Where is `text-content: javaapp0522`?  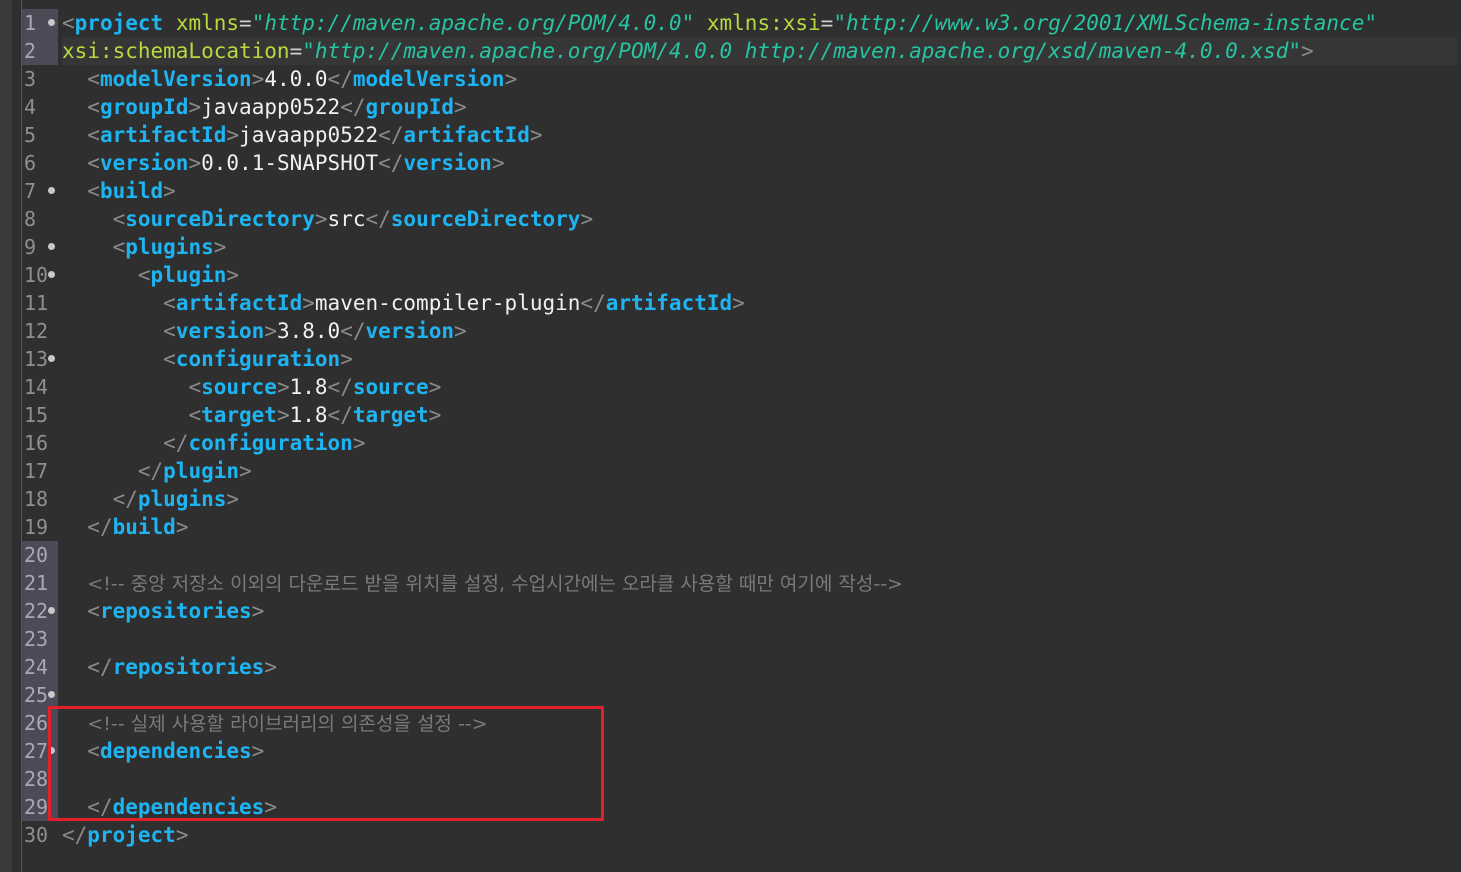
text-content: javaapp0522 is located at coordinates (309, 135).